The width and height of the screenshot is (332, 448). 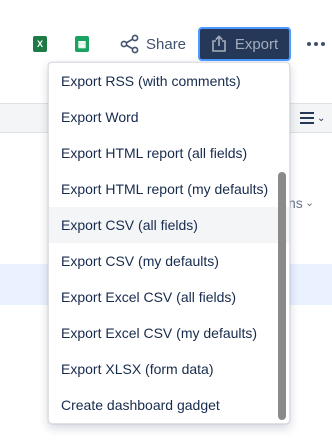 I want to click on menu-item-export-excel-csv-defaults: Export Excel CSV (my defaults), so click(x=169, y=333).